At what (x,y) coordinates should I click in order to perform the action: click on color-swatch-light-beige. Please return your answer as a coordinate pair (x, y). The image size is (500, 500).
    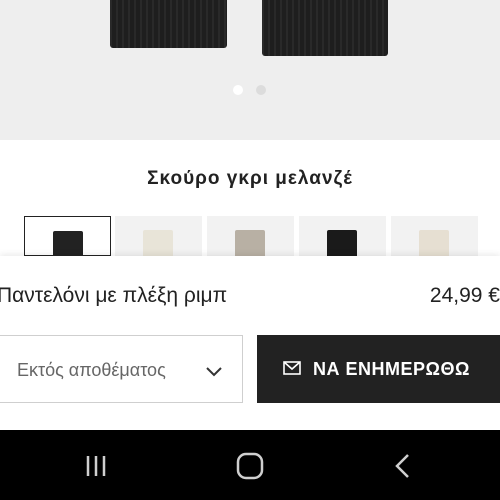
    Looking at the image, I should click on (434, 236).